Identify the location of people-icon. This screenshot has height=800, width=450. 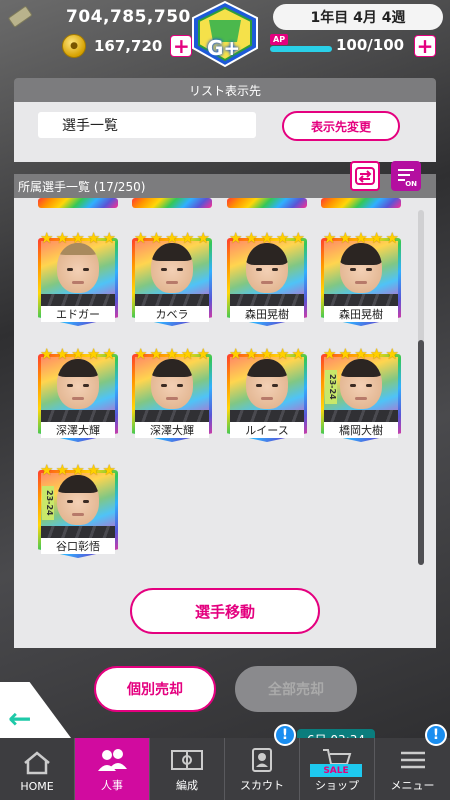
(112, 760).